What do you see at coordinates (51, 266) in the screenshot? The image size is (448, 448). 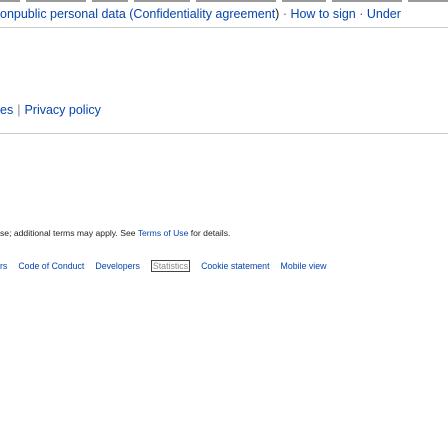 I see `footer-link-code-of-conduct: Code of Conduct` at bounding box center [51, 266].